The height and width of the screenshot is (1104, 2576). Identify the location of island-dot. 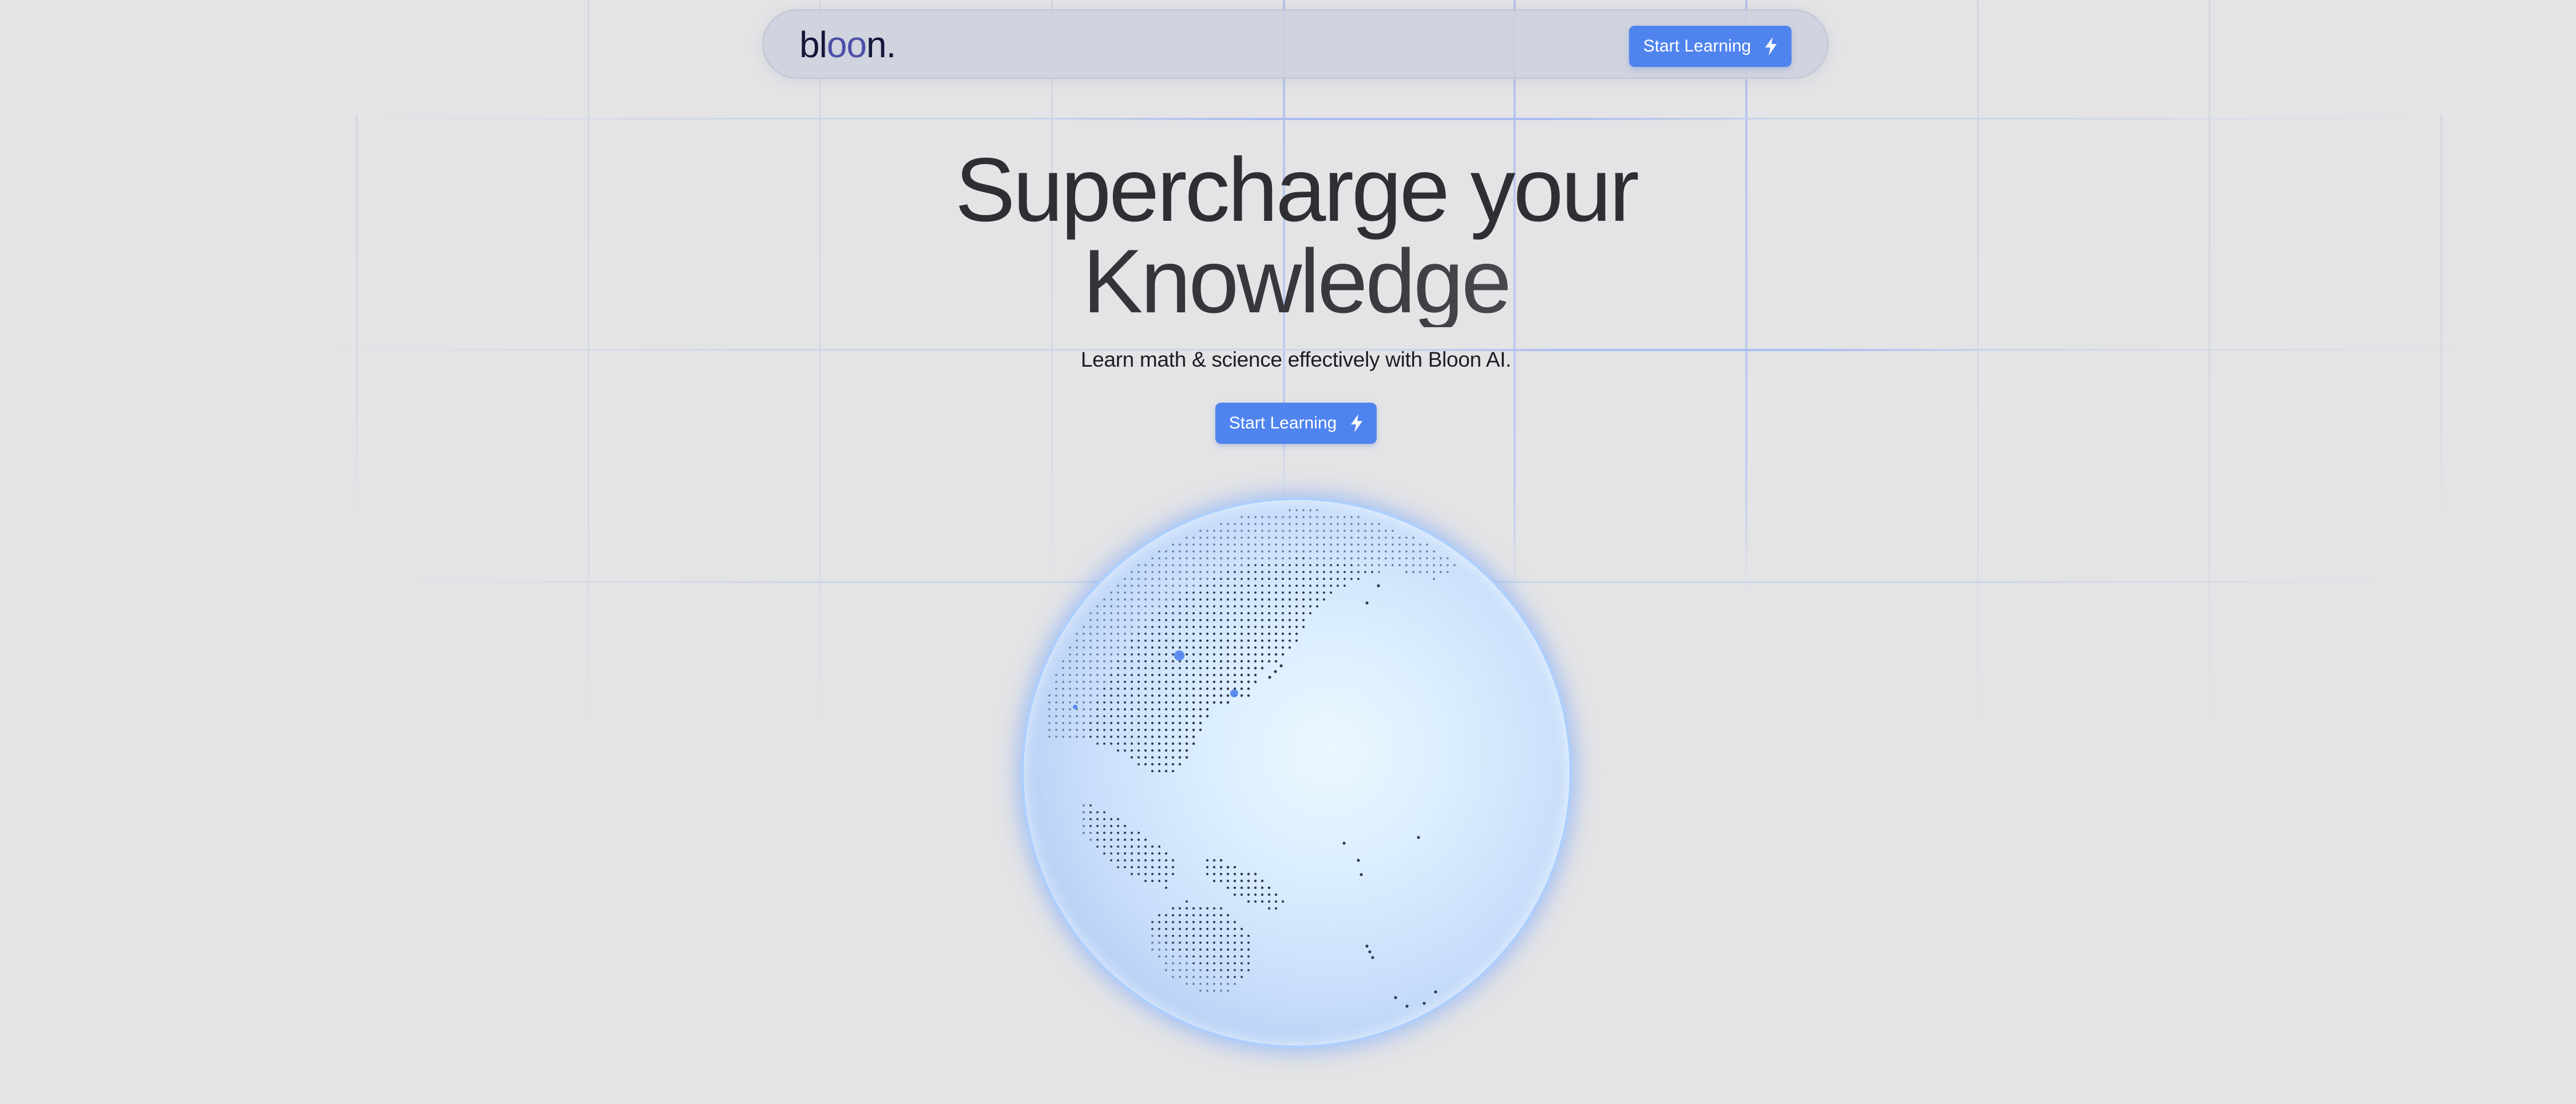
(1424, 1004).